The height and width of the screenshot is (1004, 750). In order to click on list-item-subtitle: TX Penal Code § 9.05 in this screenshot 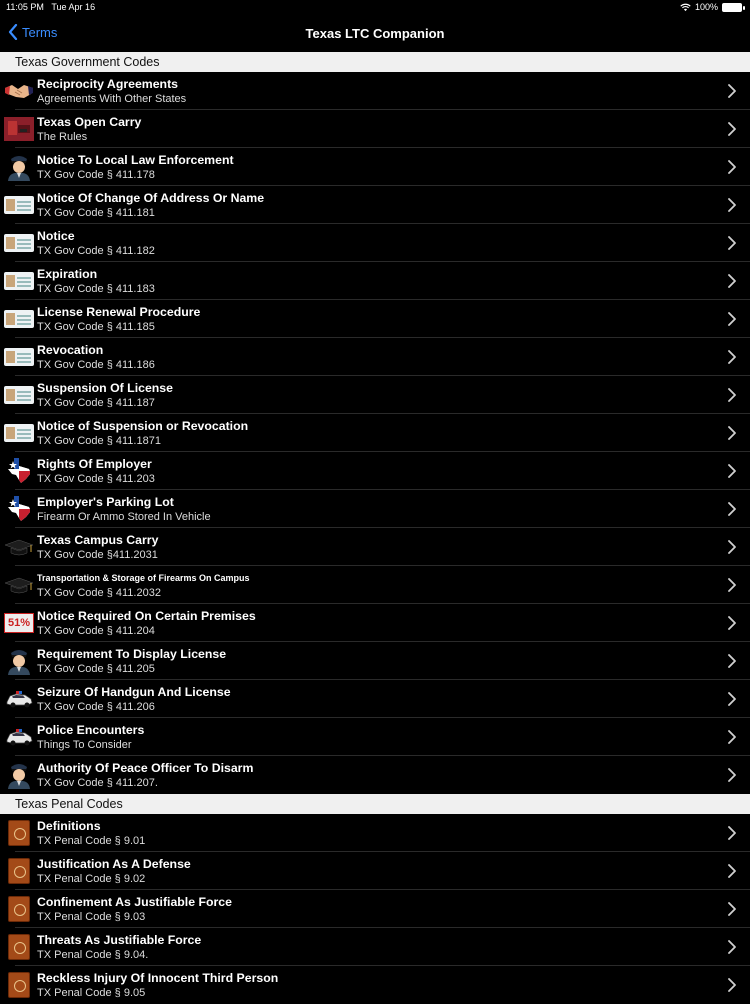, I will do `click(91, 992)`.